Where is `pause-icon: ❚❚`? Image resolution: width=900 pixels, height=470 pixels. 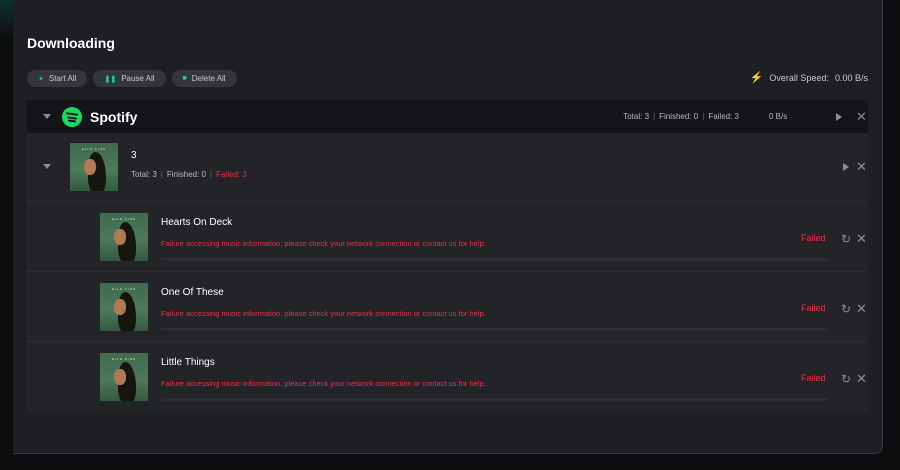 pause-icon: ❚❚ is located at coordinates (110, 79).